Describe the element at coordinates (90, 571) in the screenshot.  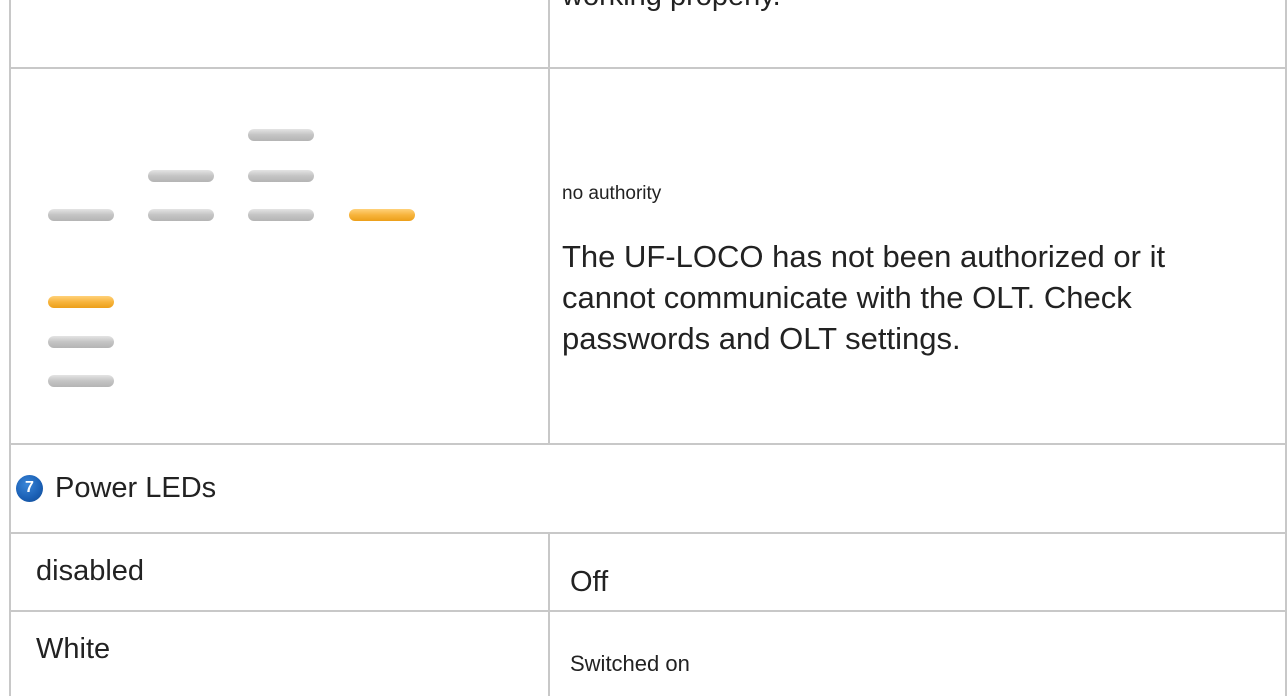
I see `led-state-cell: disabled` at that location.